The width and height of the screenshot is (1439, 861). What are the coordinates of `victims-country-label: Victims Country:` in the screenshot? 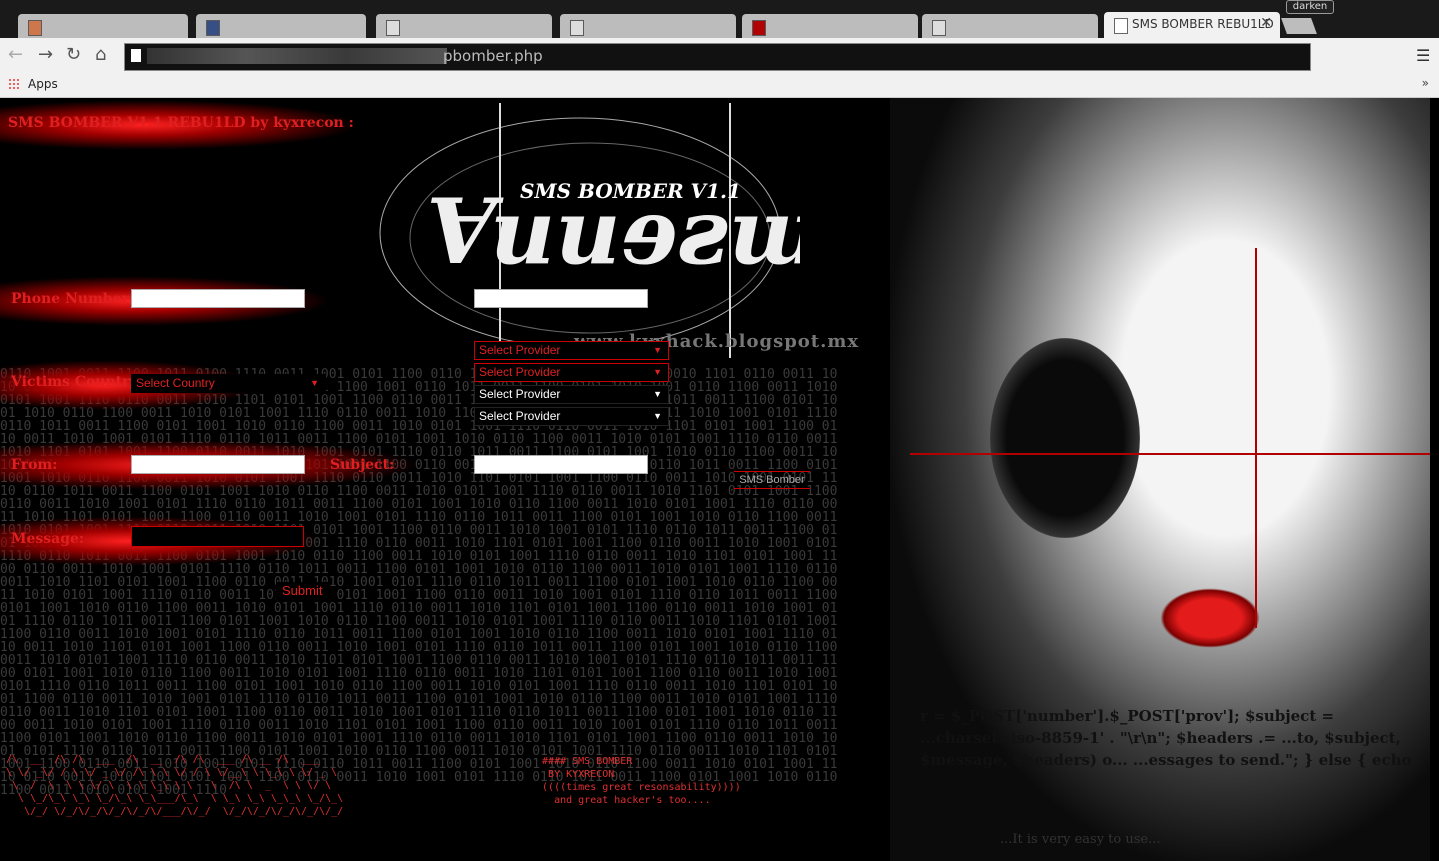 It's located at (77, 382).